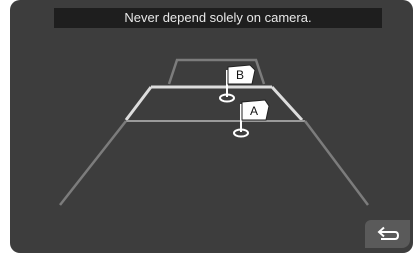 The image size is (418, 253). I want to click on marker-flag-b: B, so click(237, 83).